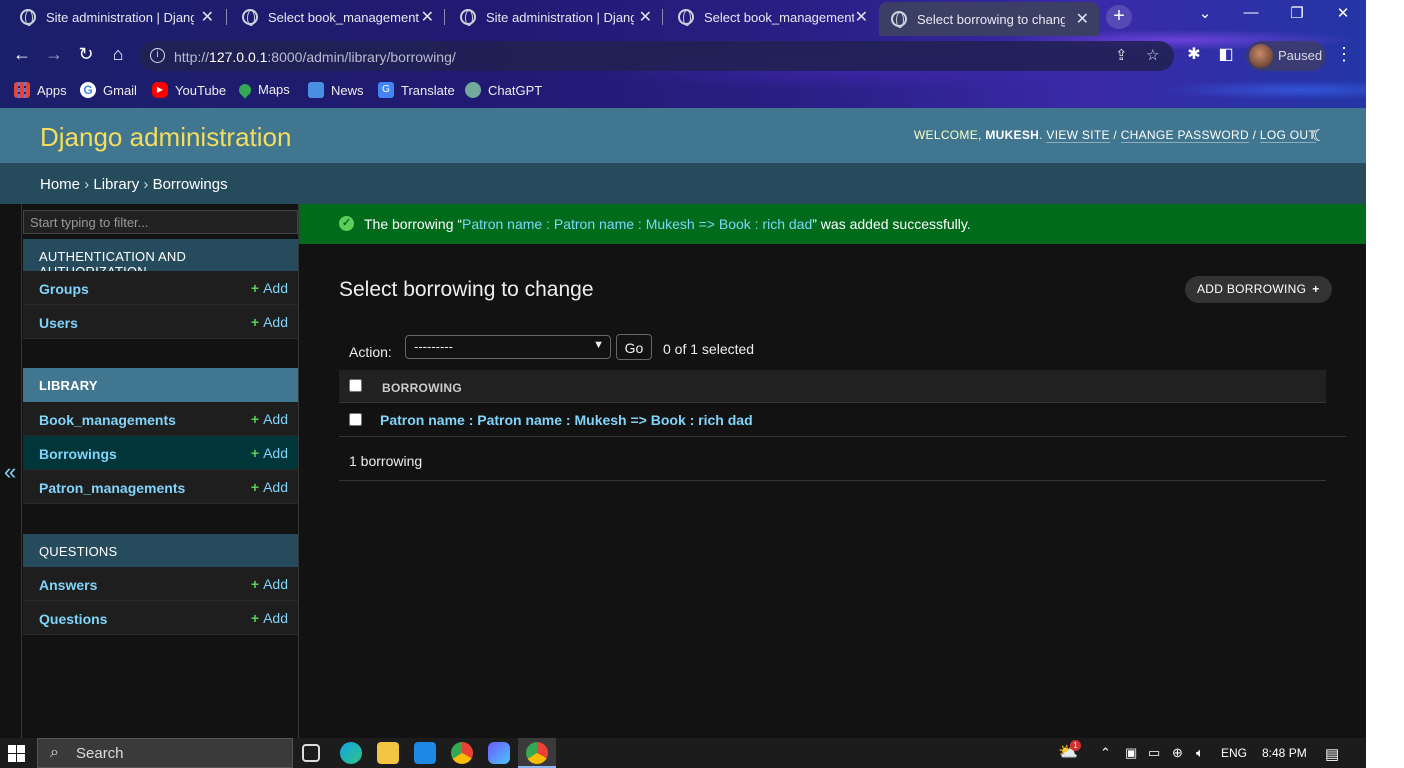 Image resolution: width=1404 pixels, height=768 pixels. What do you see at coordinates (832, 386) in the screenshot?
I see `table-header-row: BORROWING` at bounding box center [832, 386].